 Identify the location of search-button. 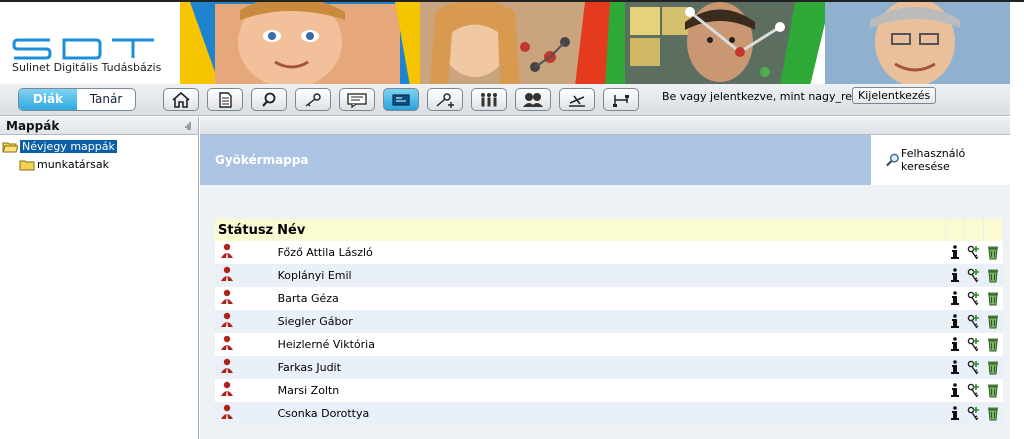
(269, 99).